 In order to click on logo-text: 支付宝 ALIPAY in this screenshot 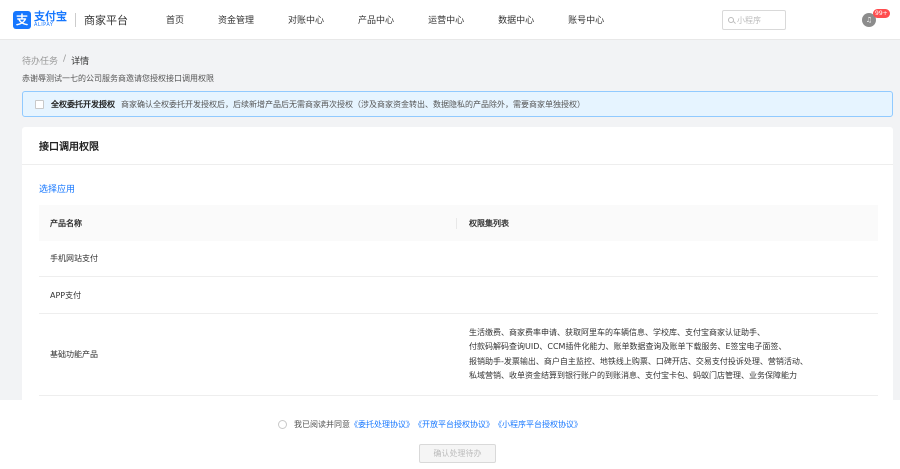, I will do `click(50, 19)`.